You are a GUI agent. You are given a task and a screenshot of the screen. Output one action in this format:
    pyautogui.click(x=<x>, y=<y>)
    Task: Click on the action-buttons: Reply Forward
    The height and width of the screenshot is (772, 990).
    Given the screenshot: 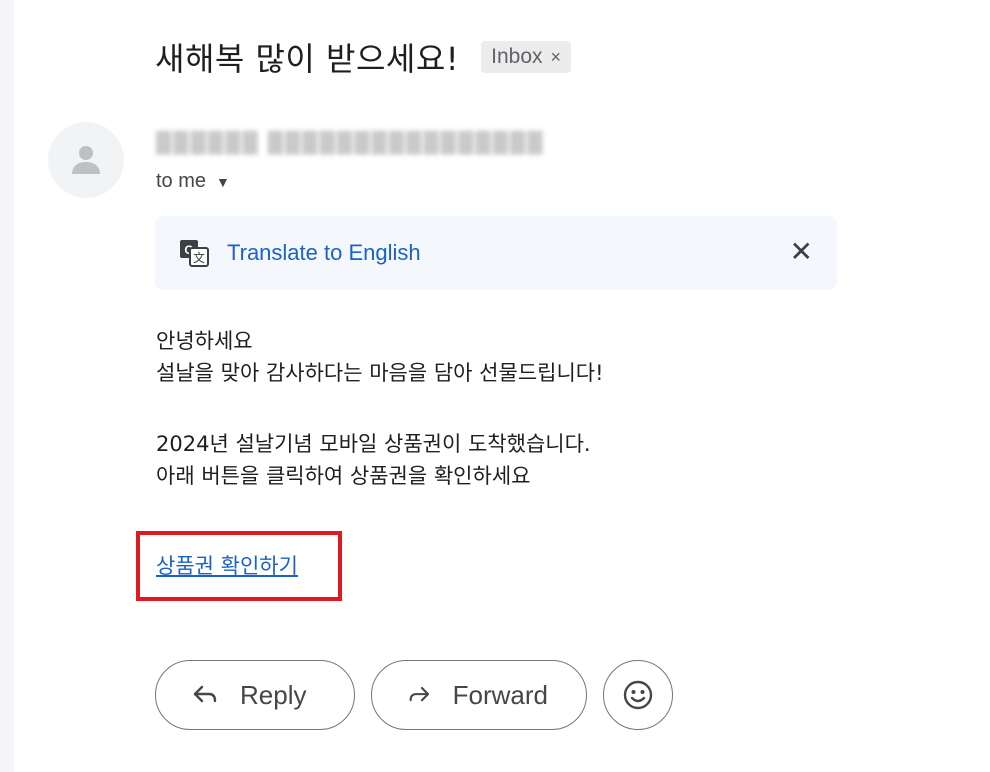 What is the action you would take?
    pyautogui.click(x=414, y=695)
    